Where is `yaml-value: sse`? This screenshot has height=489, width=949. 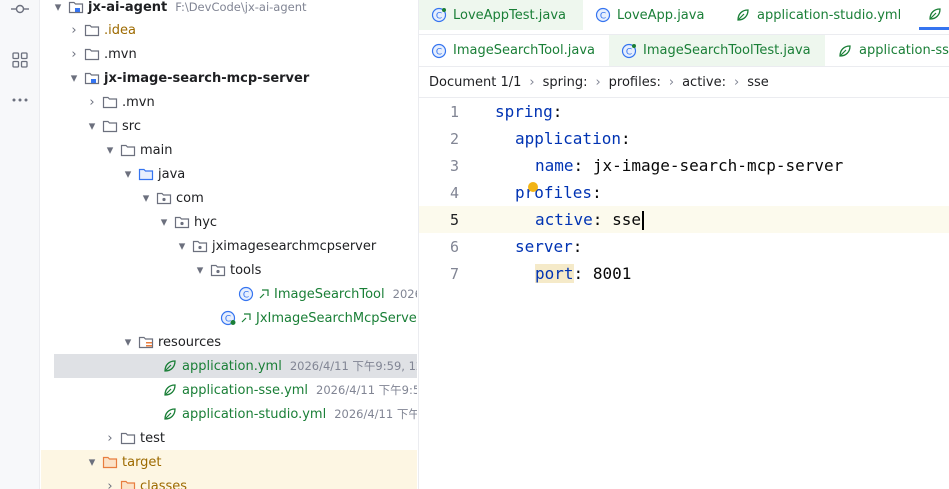 yaml-value: sse is located at coordinates (626, 219).